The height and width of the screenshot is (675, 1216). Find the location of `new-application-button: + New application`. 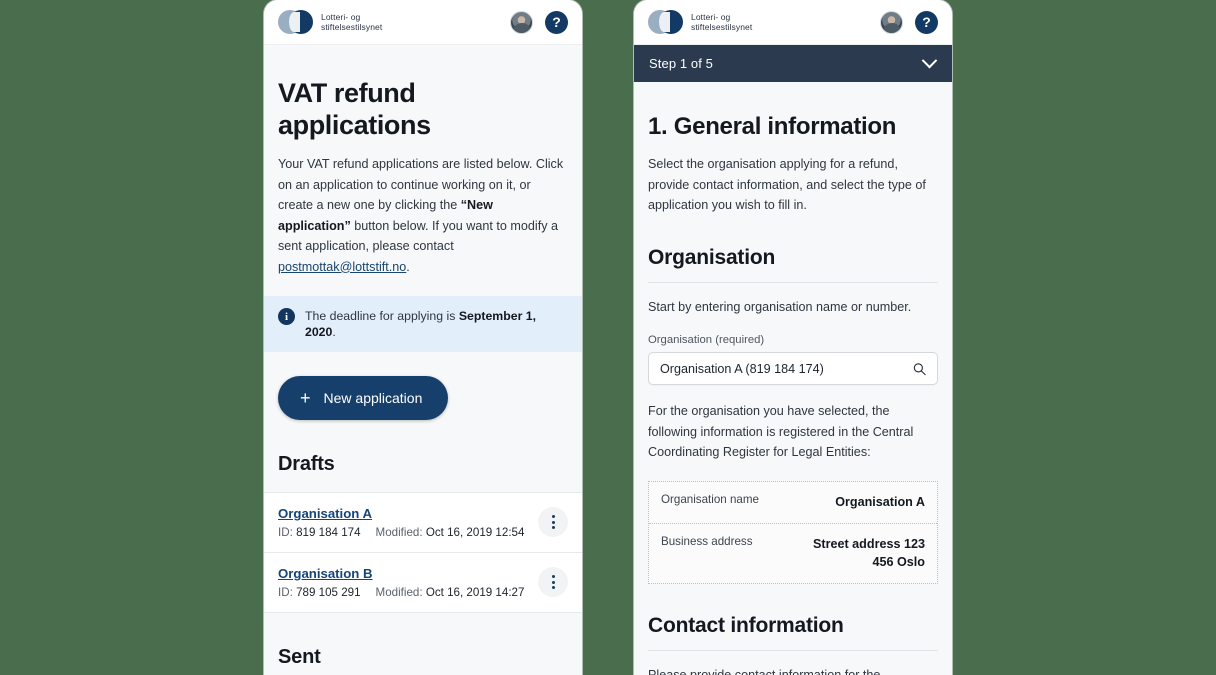

new-application-button: + New application is located at coordinates (363, 398).